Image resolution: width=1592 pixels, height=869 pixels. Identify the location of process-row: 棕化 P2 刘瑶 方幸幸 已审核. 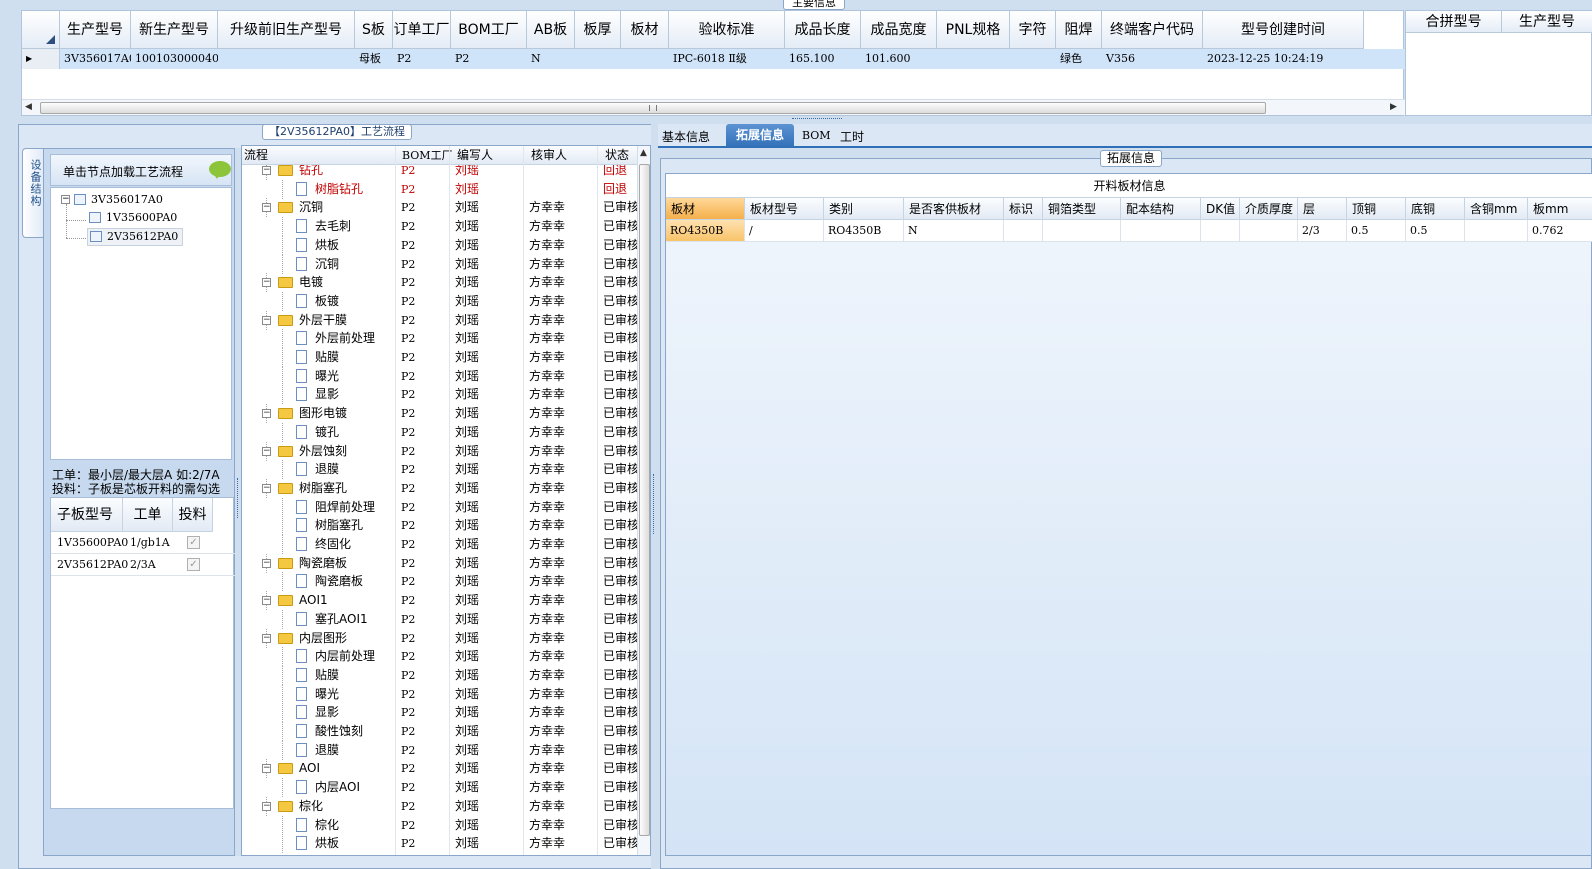
(439, 825).